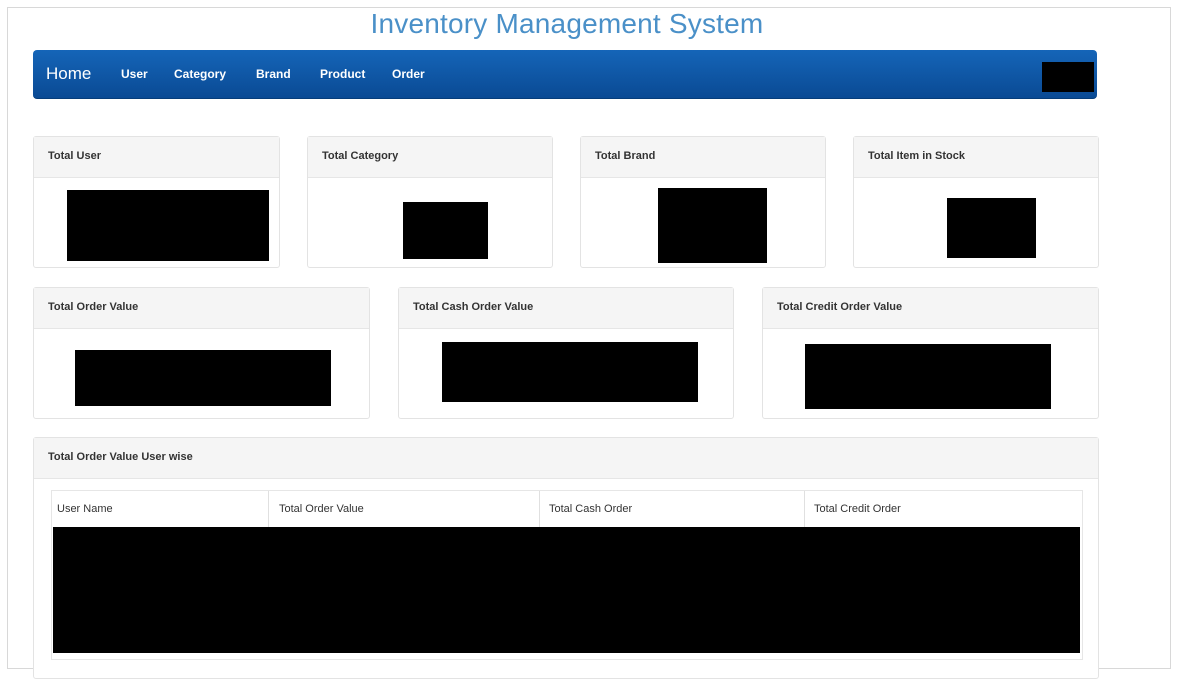  Describe the element at coordinates (85, 509) in the screenshot. I see `column-header-user-name: User Name` at that location.